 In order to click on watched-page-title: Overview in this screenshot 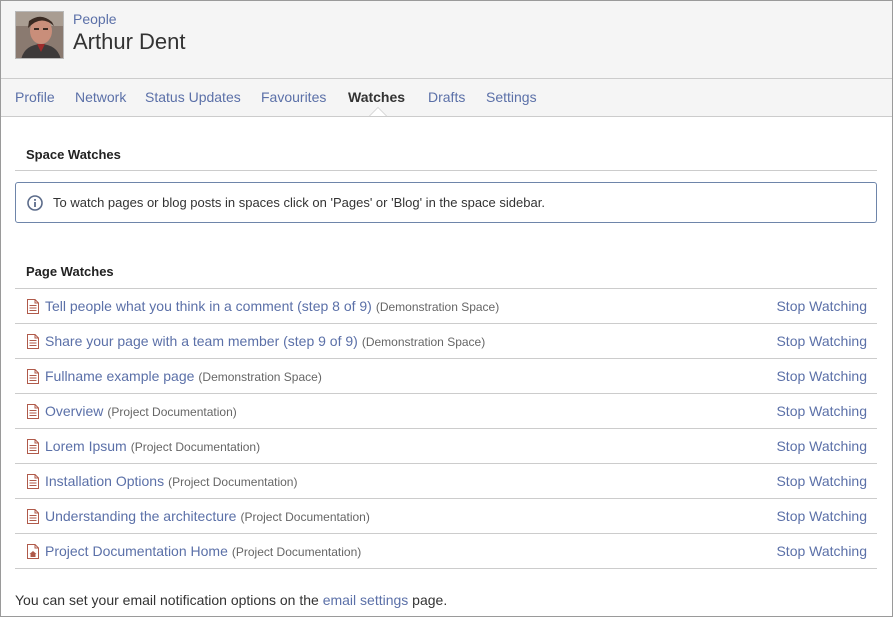, I will do `click(74, 411)`.